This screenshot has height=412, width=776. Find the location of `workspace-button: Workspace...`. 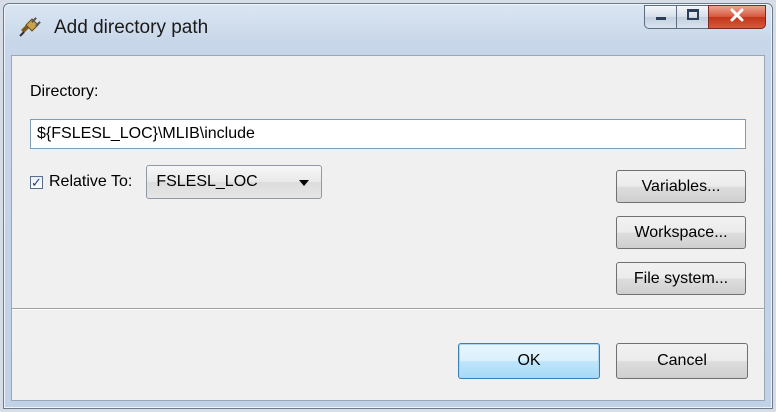

workspace-button: Workspace... is located at coordinates (681, 232).